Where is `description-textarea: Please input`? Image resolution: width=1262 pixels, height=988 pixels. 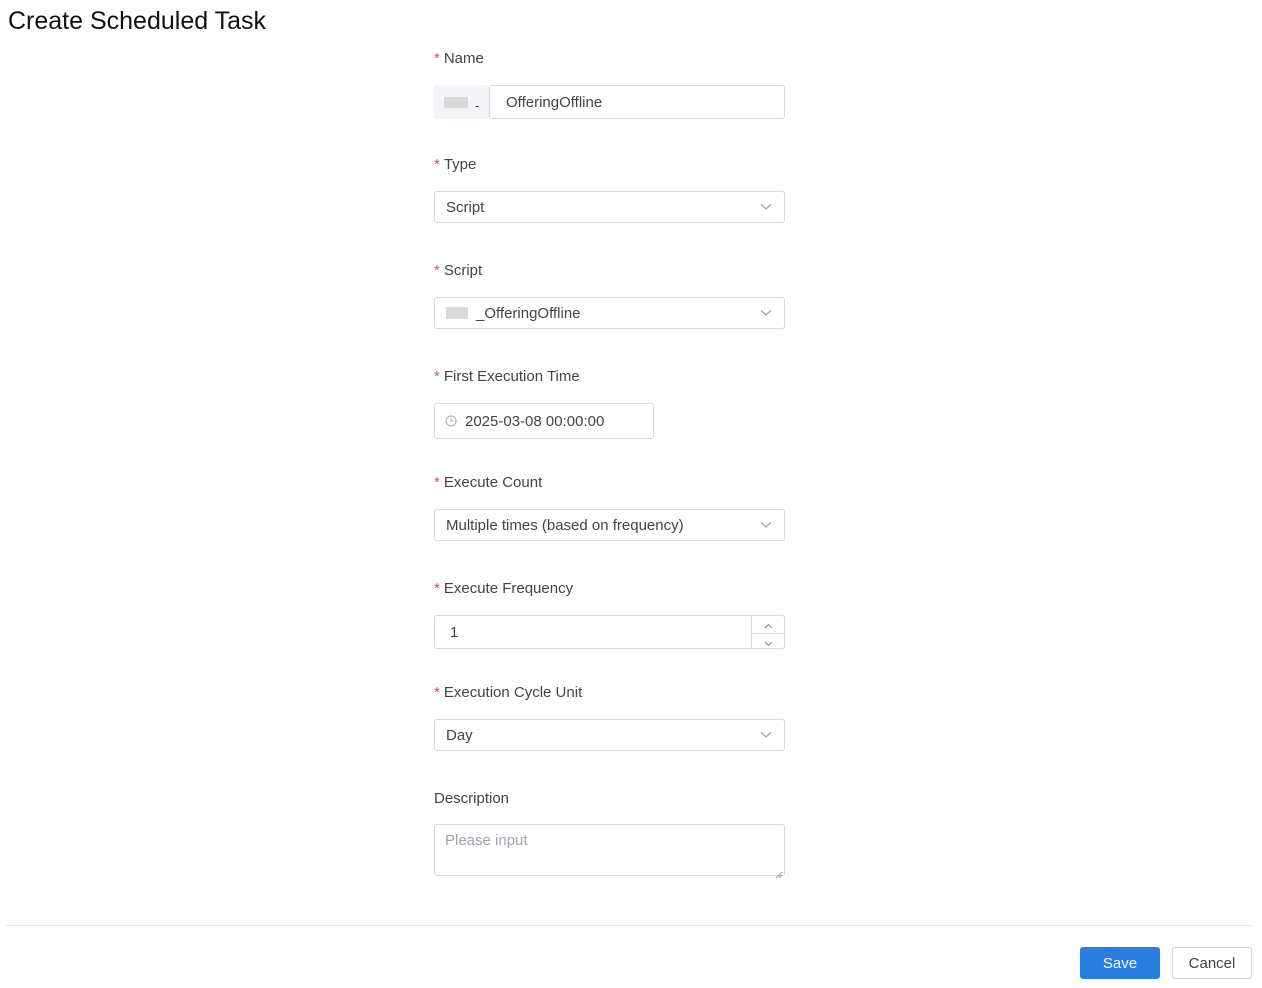 description-textarea: Please input is located at coordinates (609, 851).